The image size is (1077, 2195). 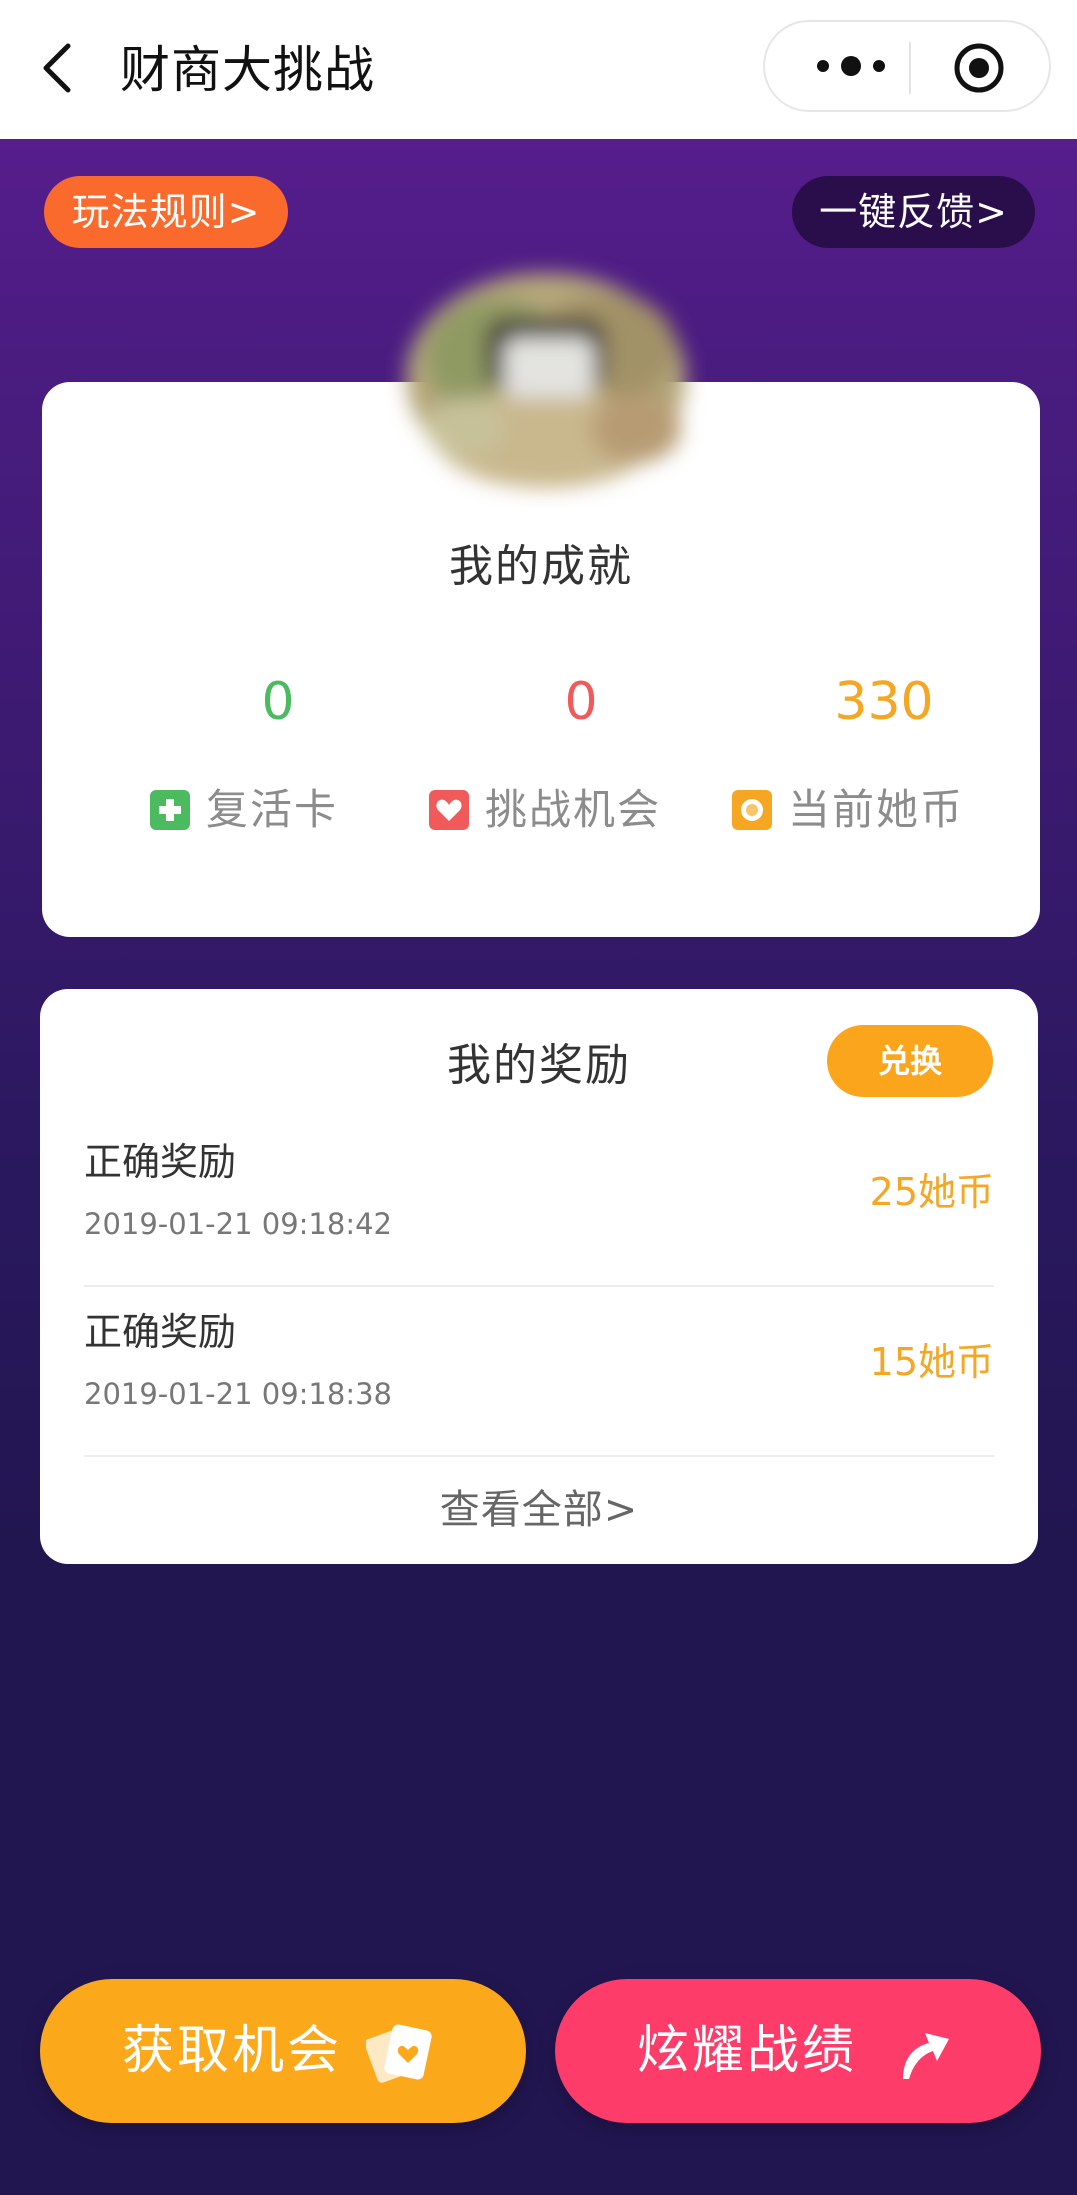 I want to click on get-chance-button: 获取机会, so click(x=283, y=2051).